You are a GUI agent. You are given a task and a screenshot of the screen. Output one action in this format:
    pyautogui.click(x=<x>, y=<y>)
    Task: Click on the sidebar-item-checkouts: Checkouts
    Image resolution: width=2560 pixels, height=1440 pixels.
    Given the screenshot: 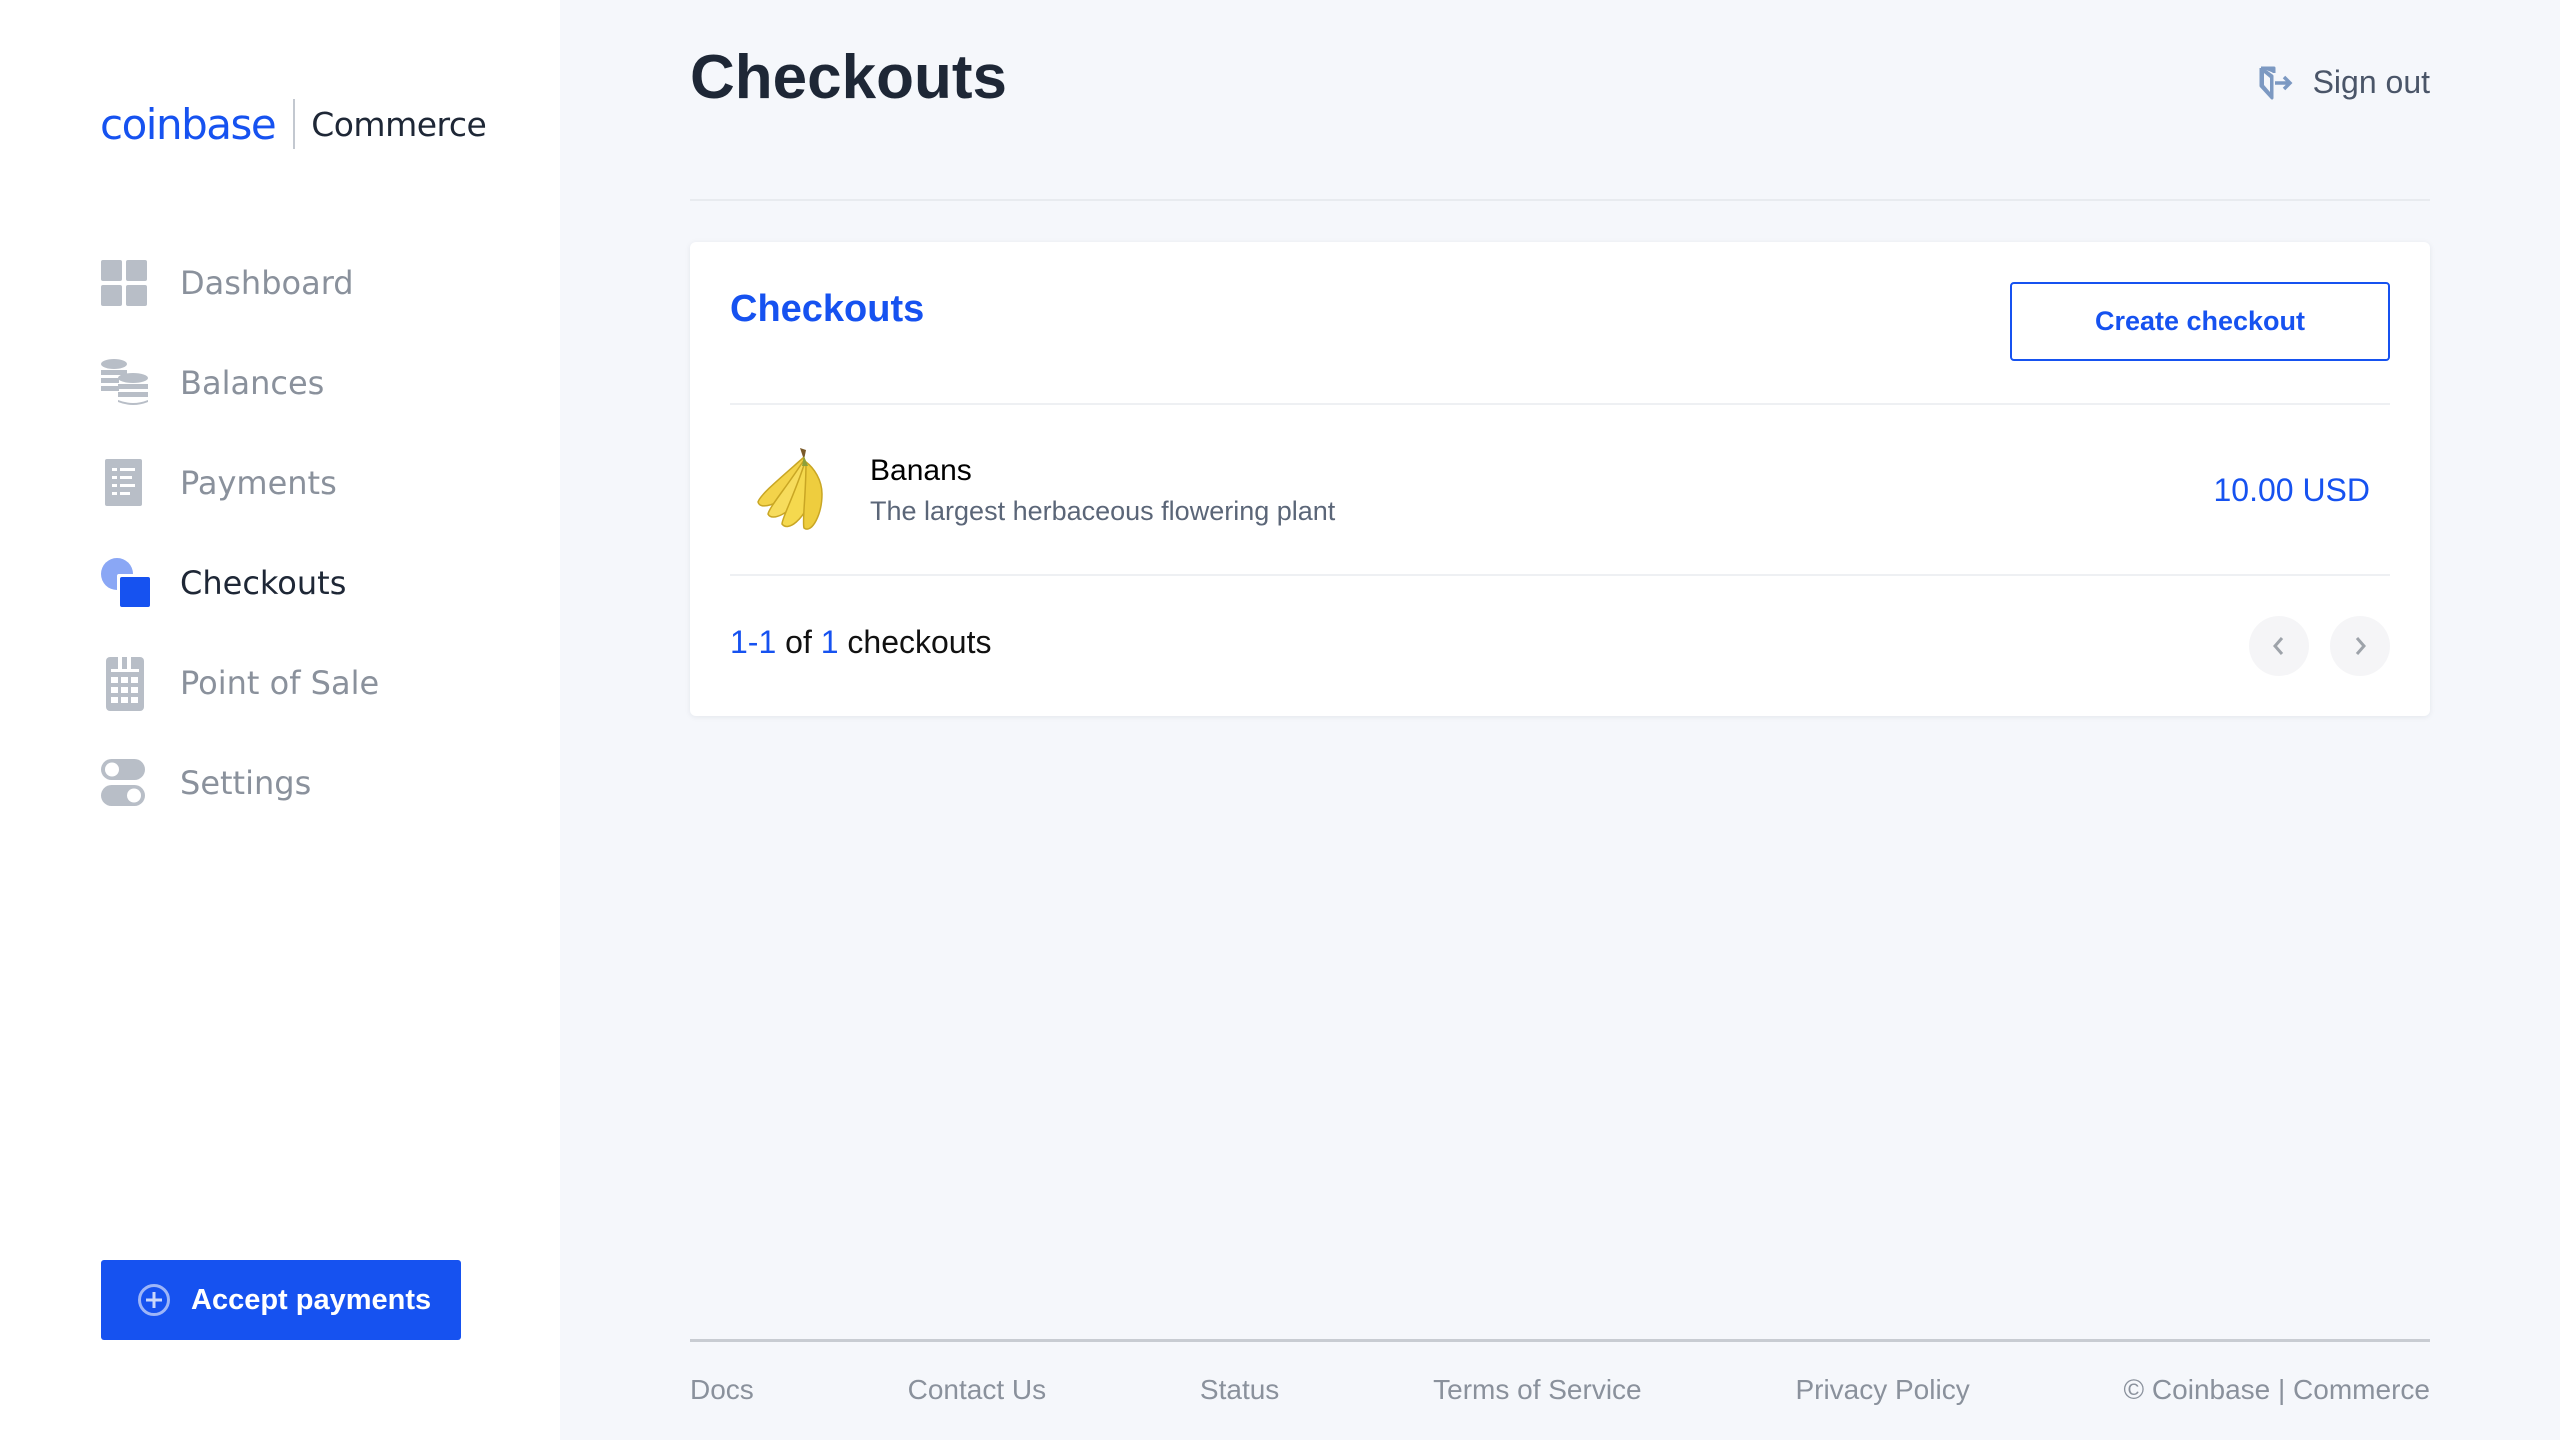 What is the action you would take?
    pyautogui.click(x=239, y=583)
    